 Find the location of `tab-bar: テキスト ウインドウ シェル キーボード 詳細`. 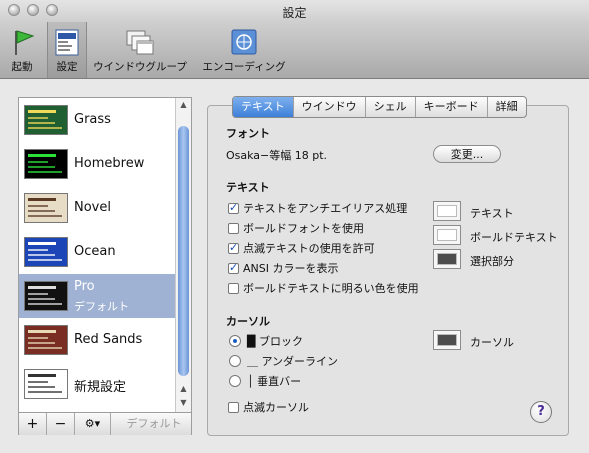

tab-bar: テキスト ウインドウ シェル キーボード 詳細 is located at coordinates (379, 107).